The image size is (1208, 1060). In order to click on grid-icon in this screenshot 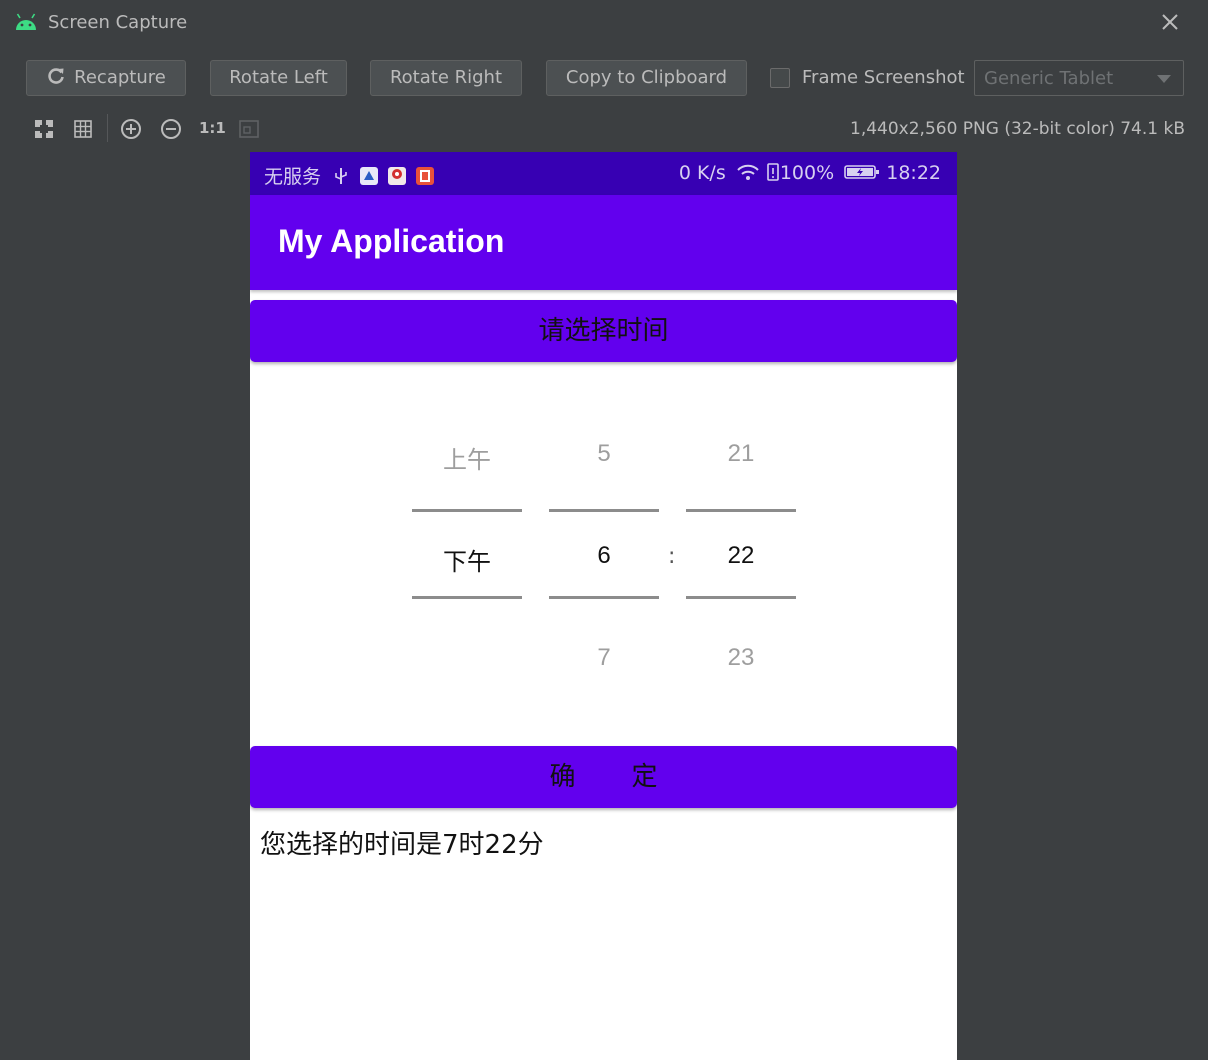, I will do `click(83, 129)`.